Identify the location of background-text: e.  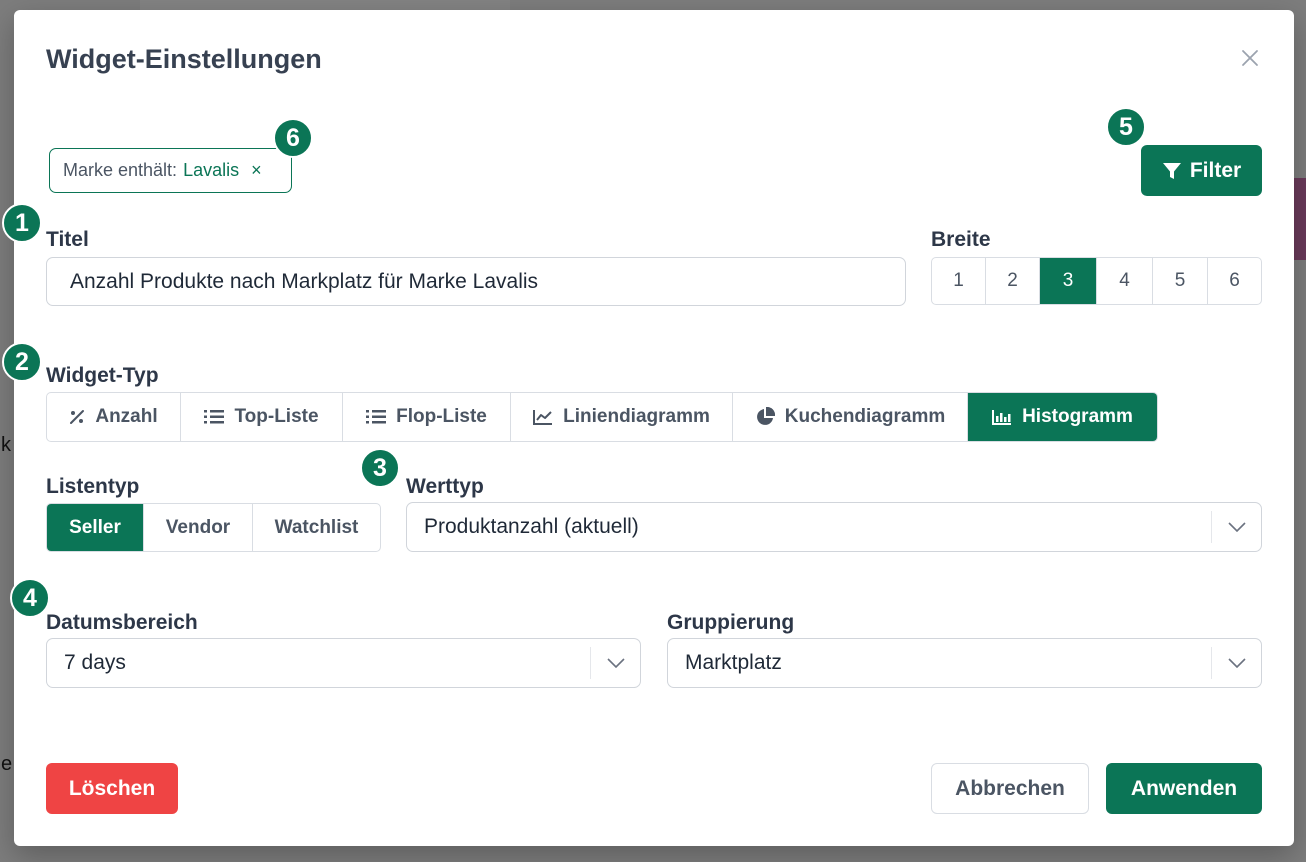
(7, 764).